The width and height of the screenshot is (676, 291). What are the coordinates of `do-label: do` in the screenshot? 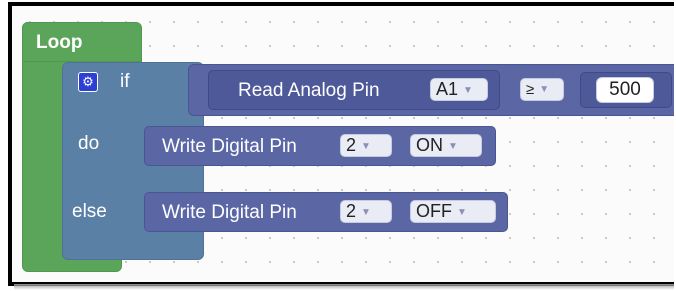 It's located at (89, 143).